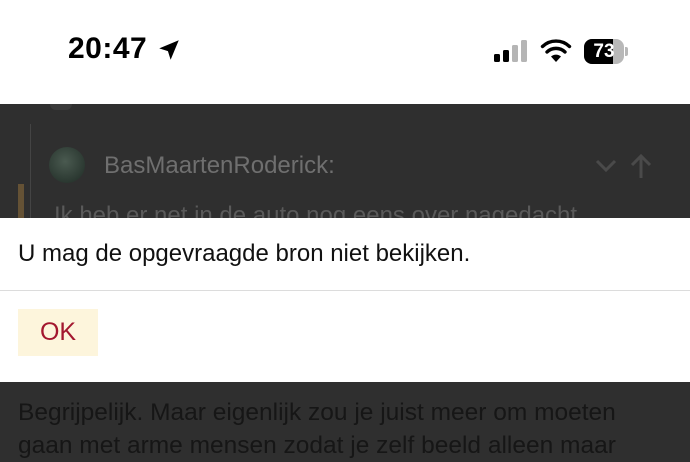 The height and width of the screenshot is (462, 690). Describe the element at coordinates (58, 332) in the screenshot. I see `ok-button: OK` at that location.